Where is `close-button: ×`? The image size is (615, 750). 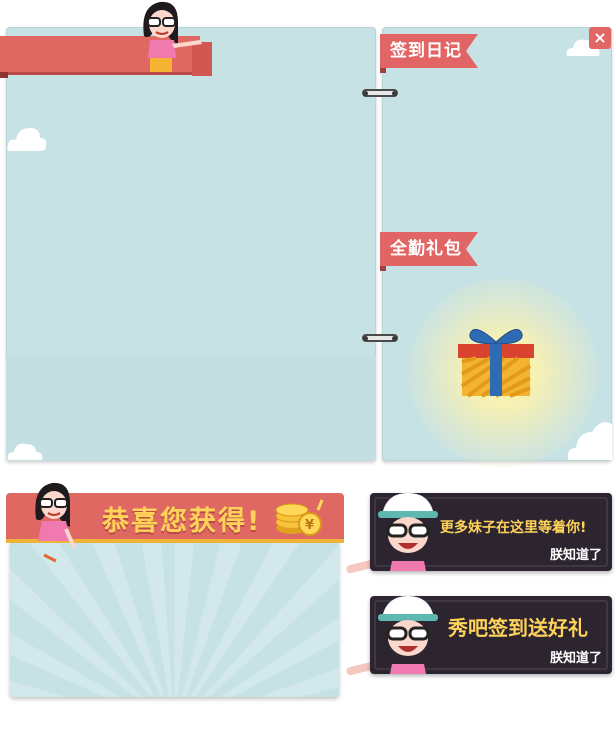 close-button: × is located at coordinates (600, 38).